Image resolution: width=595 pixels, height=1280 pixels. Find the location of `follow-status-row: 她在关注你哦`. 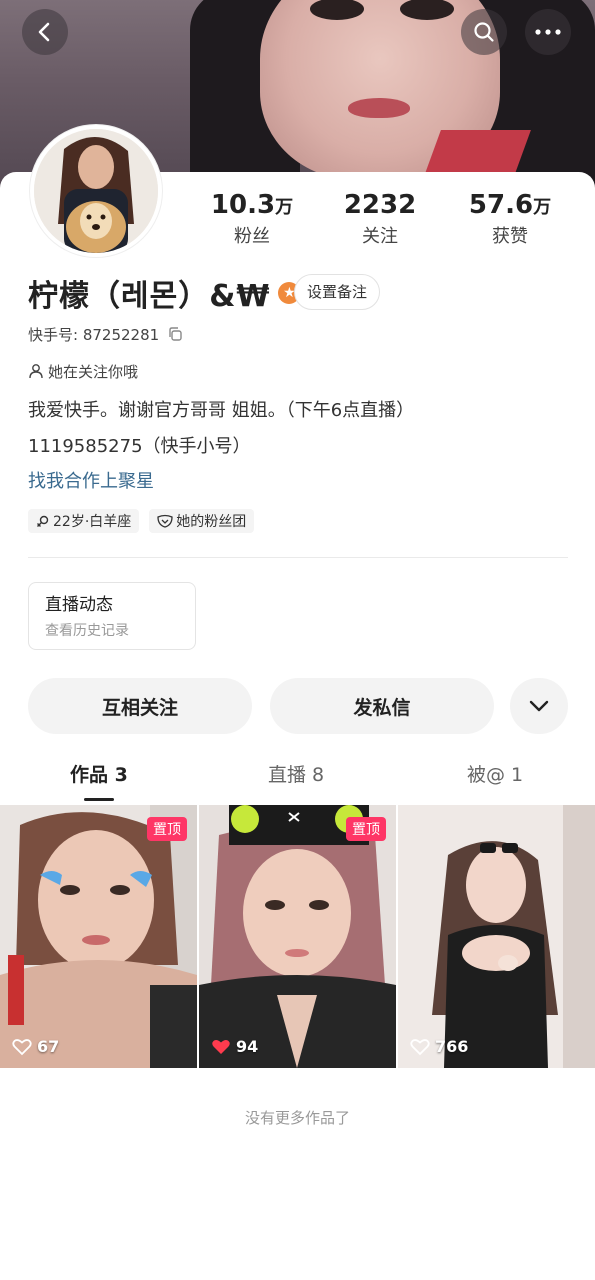

follow-status-row: 她在关注你哦 is located at coordinates (83, 371).